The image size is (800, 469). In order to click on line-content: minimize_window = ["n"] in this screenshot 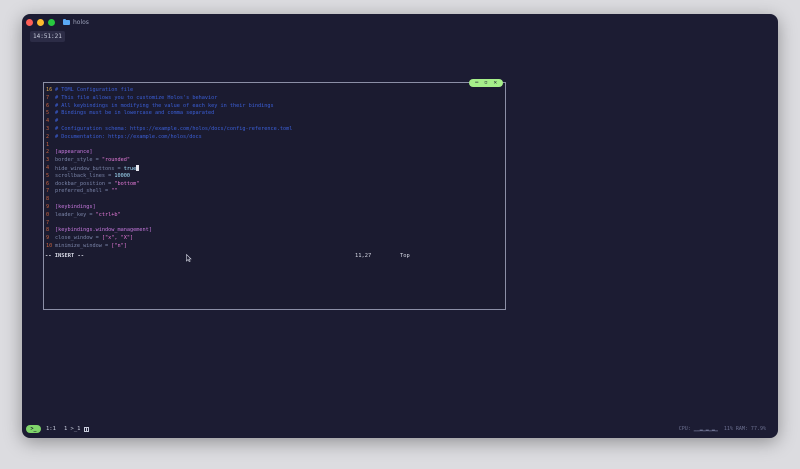, I will do `click(91, 247)`.